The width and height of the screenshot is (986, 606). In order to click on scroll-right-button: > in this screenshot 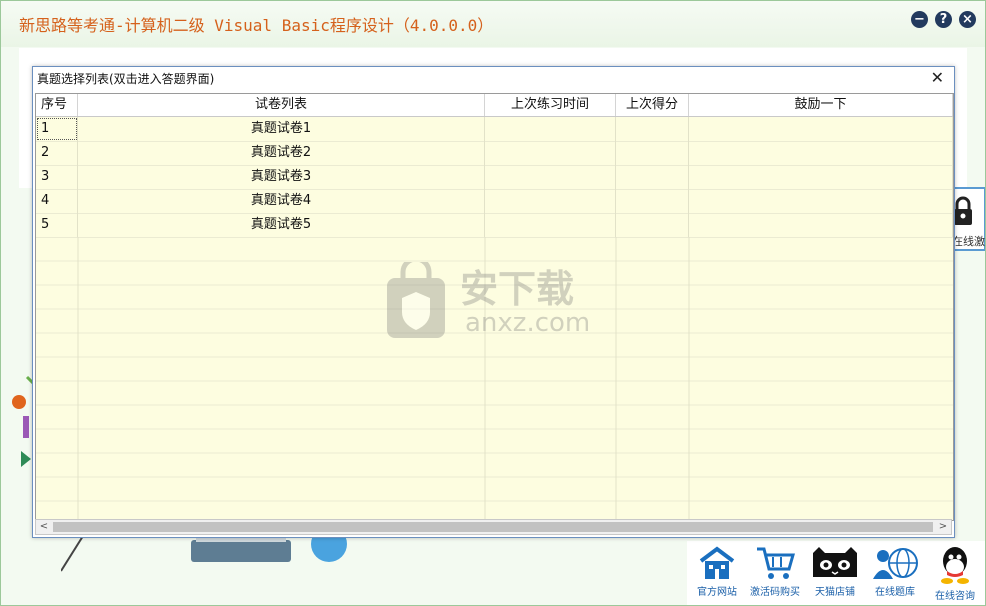, I will do `click(943, 527)`.